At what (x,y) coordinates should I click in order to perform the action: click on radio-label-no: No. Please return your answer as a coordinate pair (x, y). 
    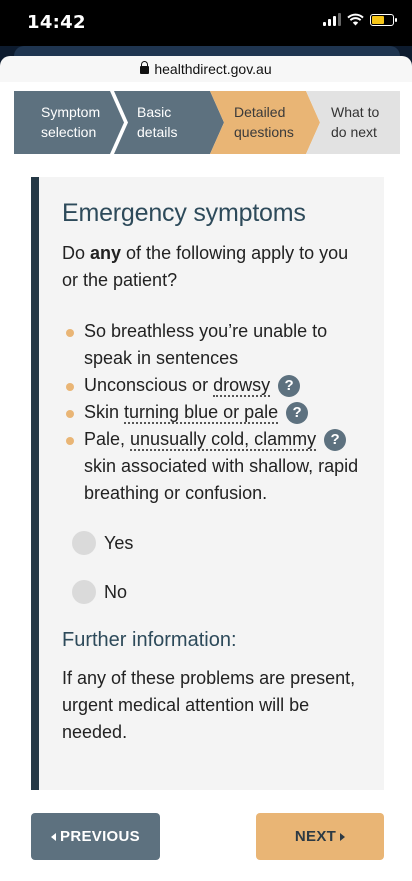
    Looking at the image, I should click on (116, 591).